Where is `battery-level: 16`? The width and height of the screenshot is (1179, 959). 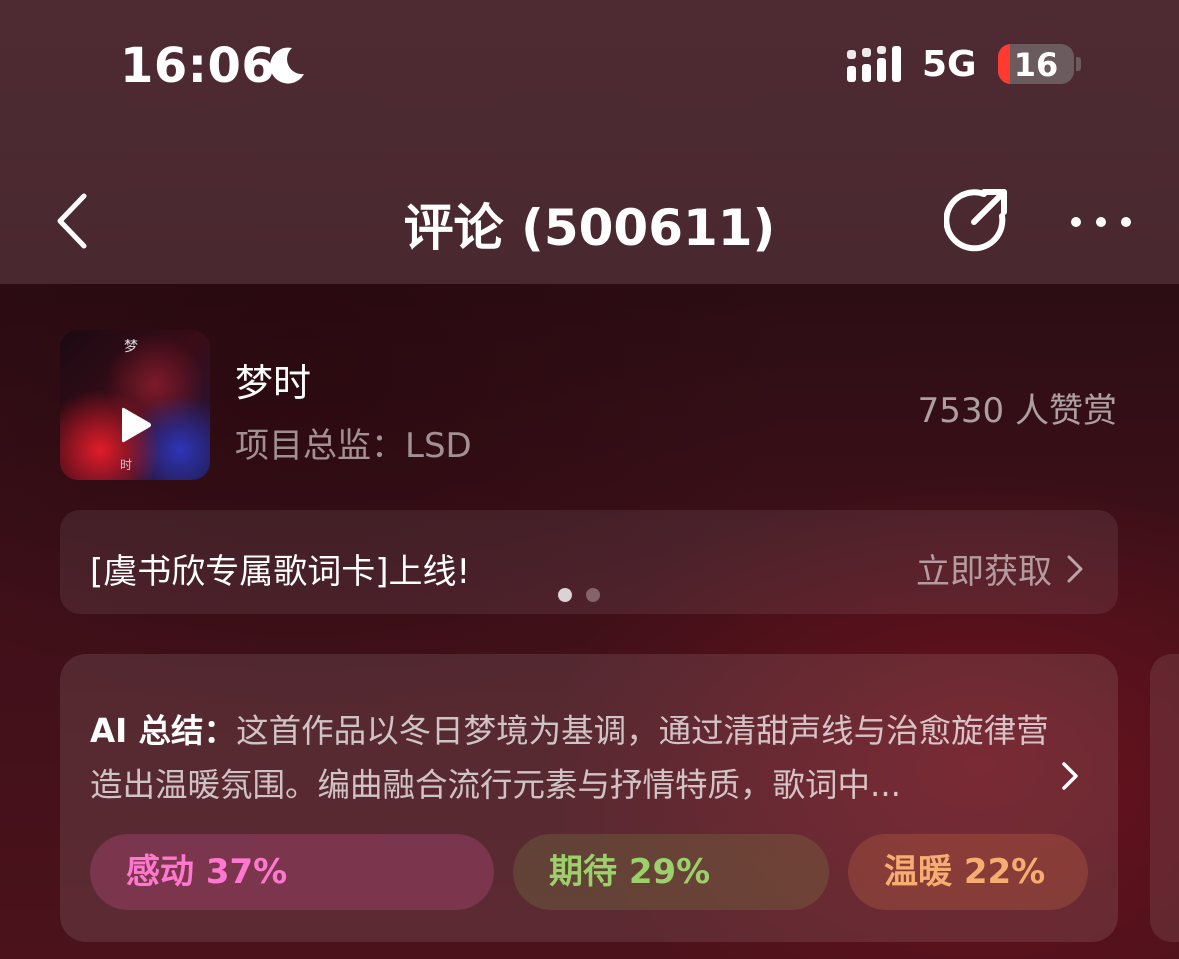
battery-level: 16 is located at coordinates (1036, 65).